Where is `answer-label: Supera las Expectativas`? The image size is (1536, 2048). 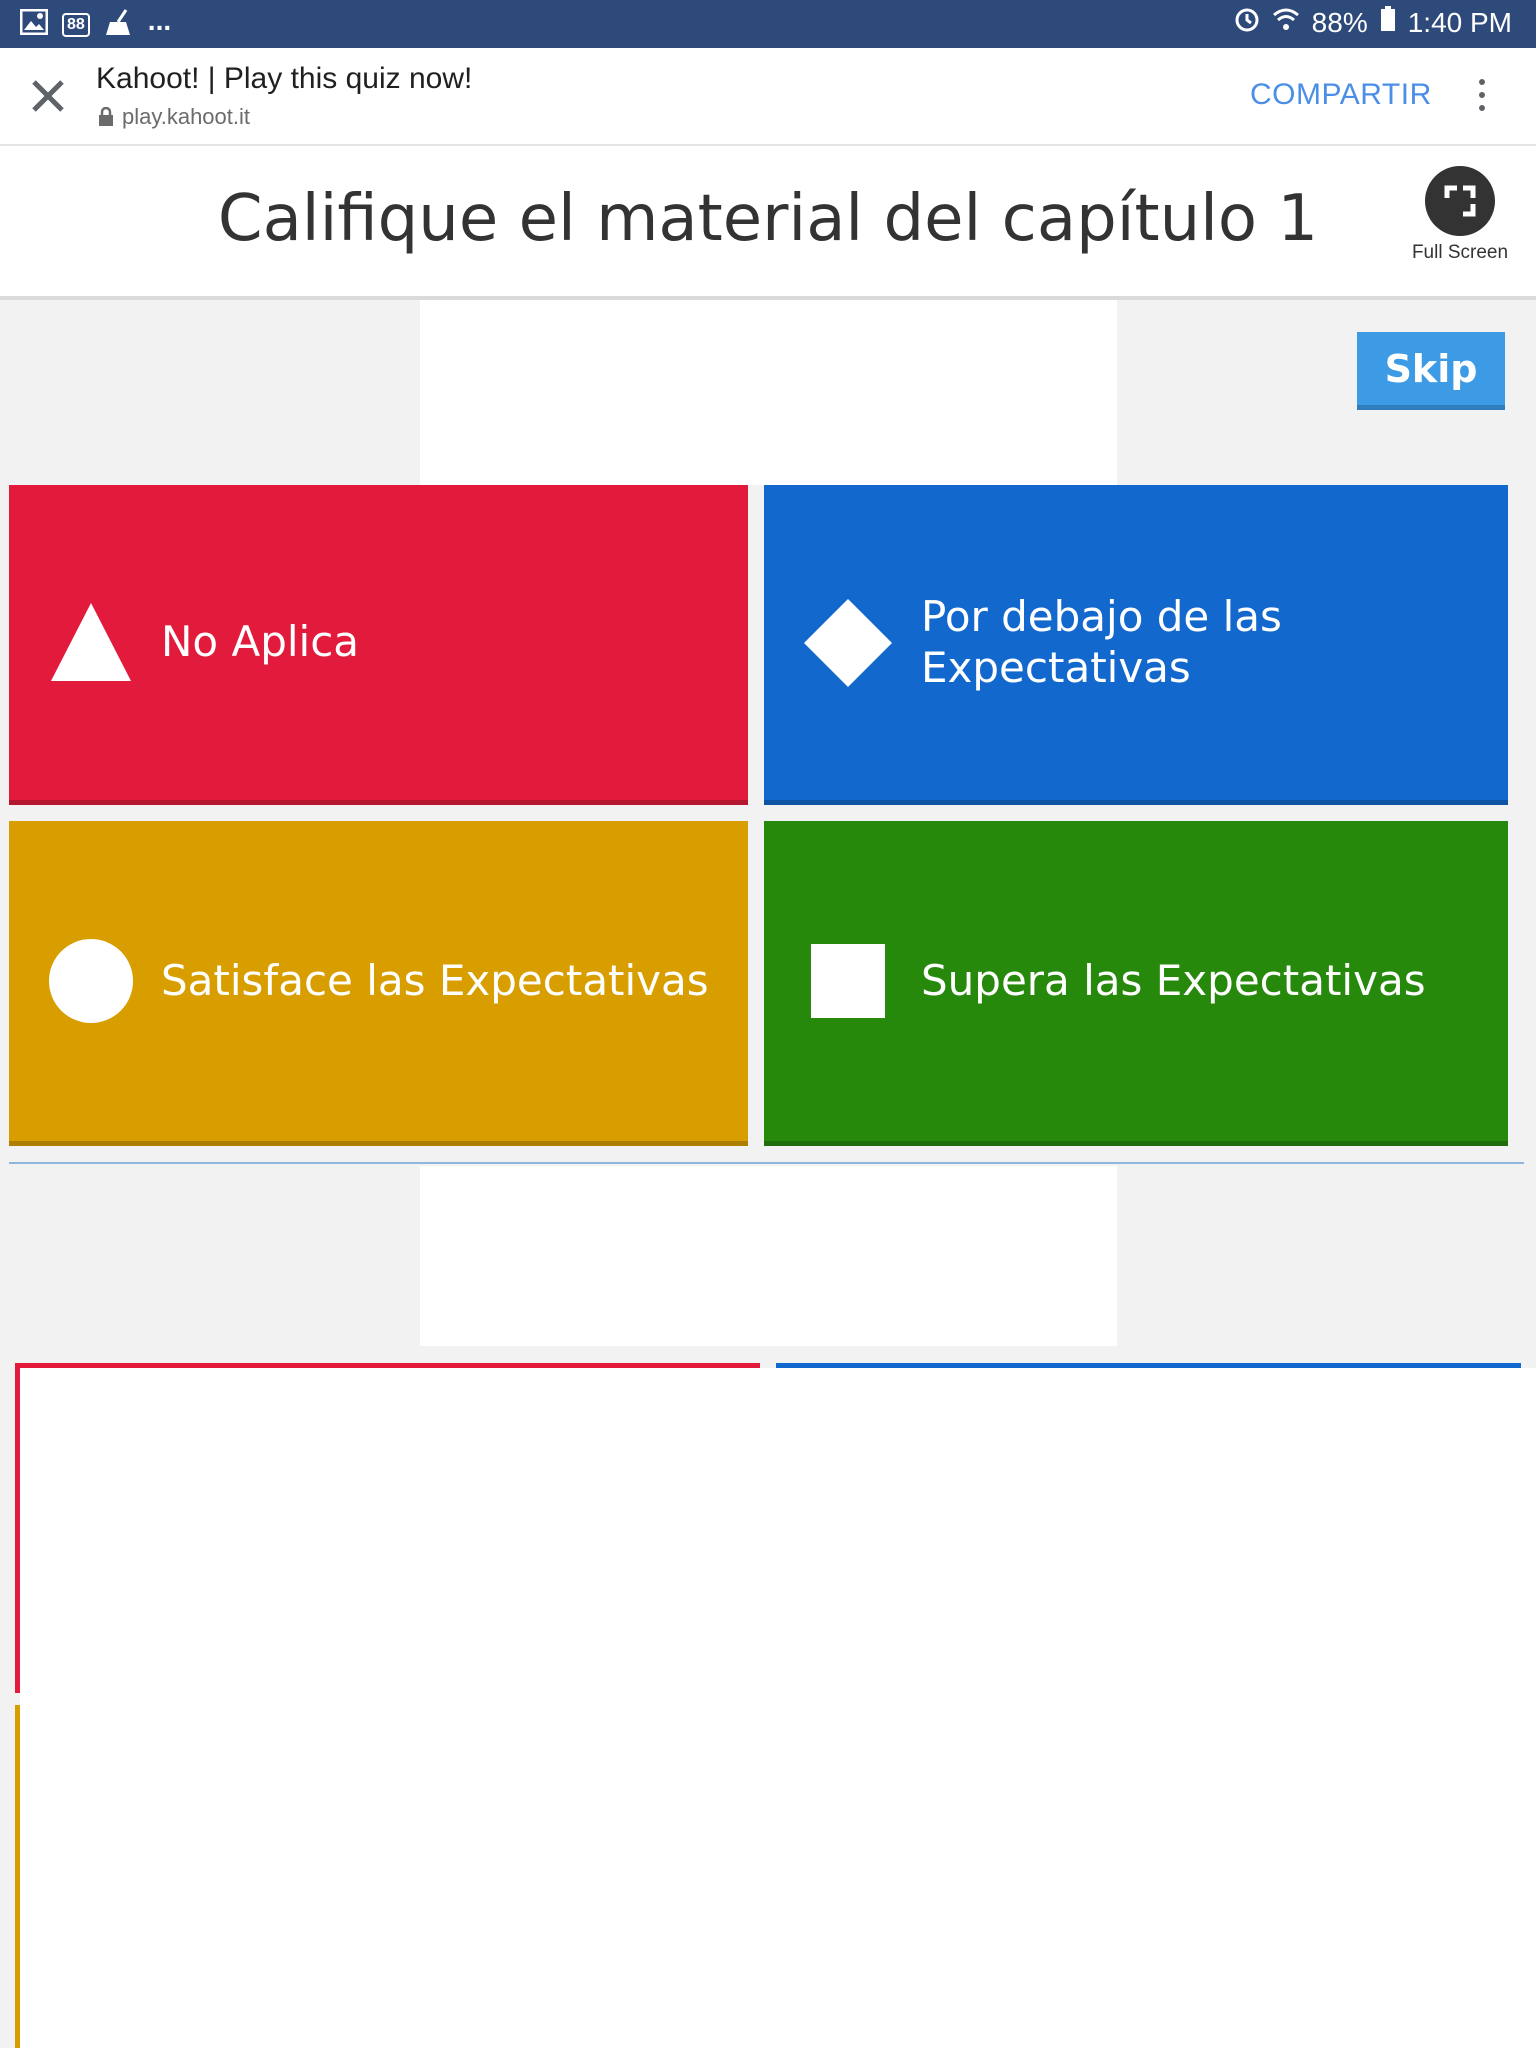
answer-label: Supera las Expectativas is located at coordinates (1173, 980).